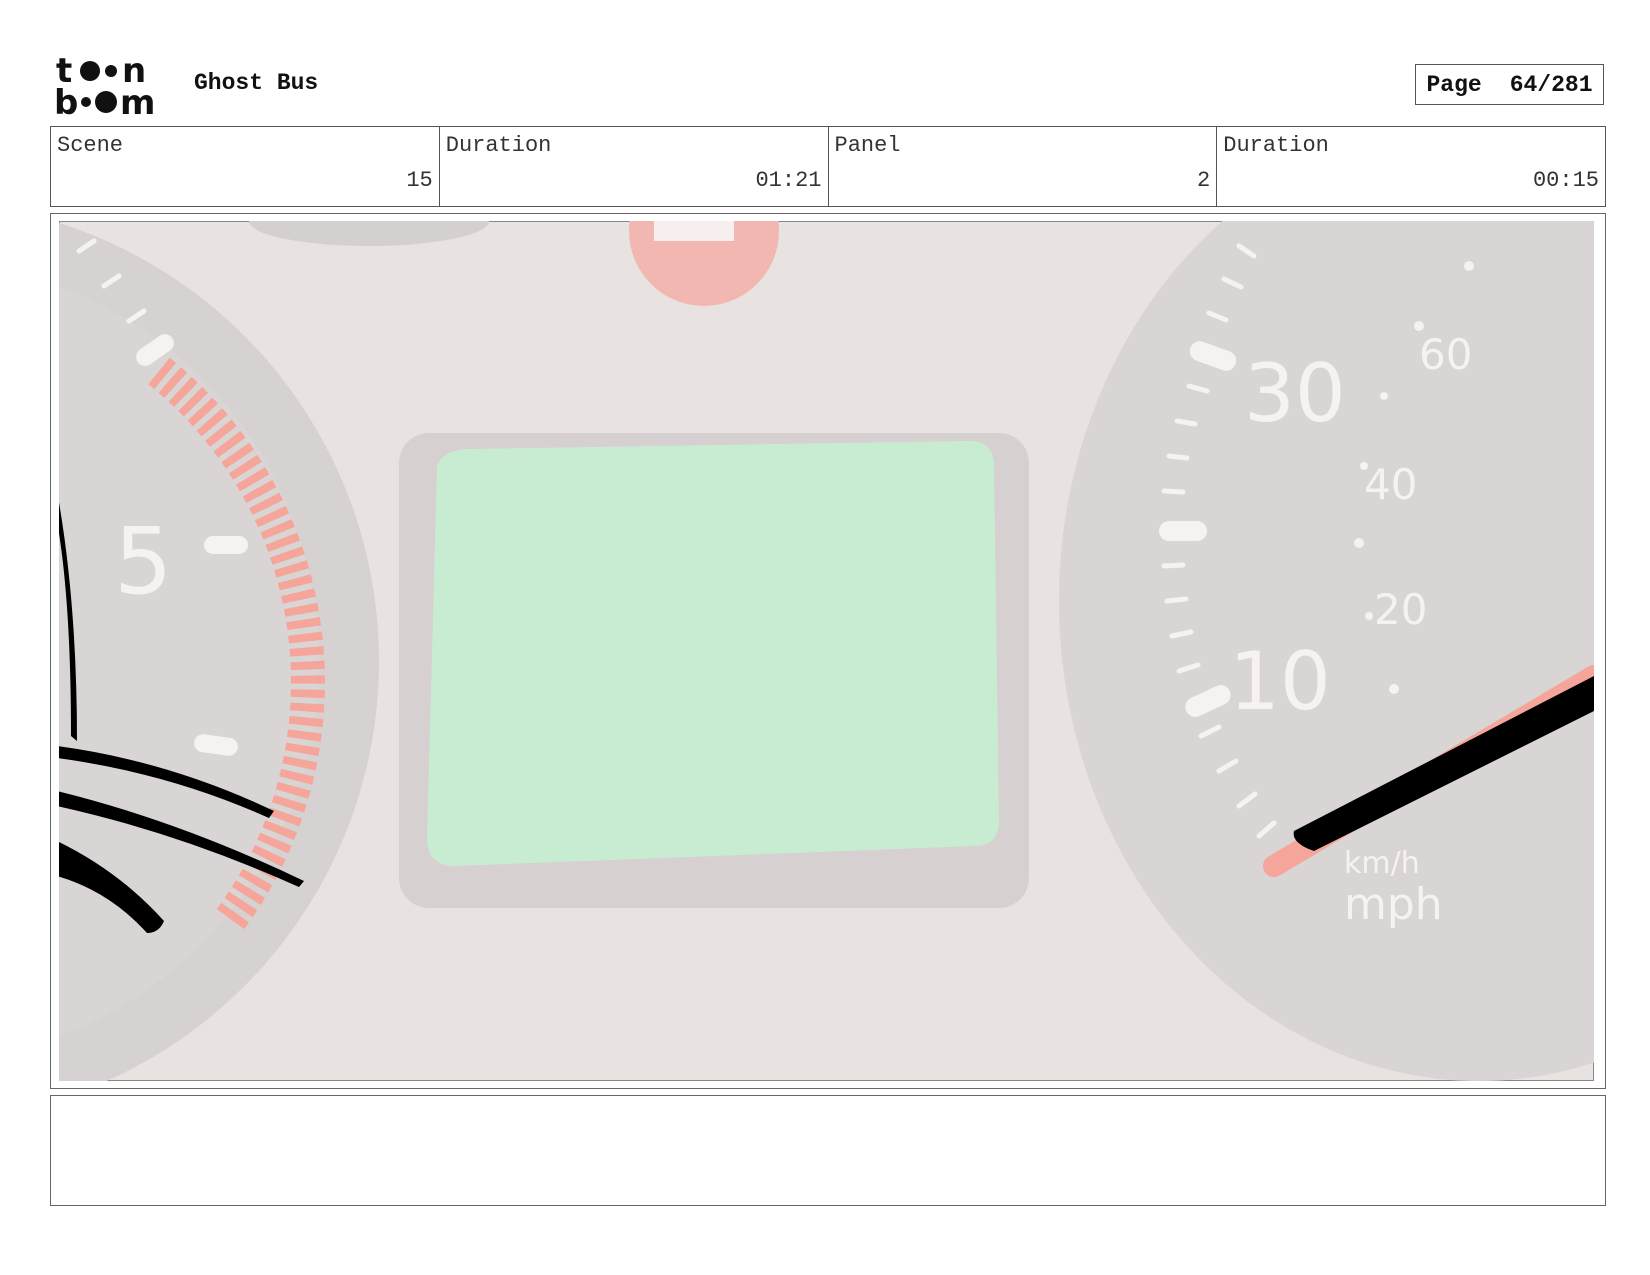  I want to click on speed-label-60: 60, so click(1445, 354).